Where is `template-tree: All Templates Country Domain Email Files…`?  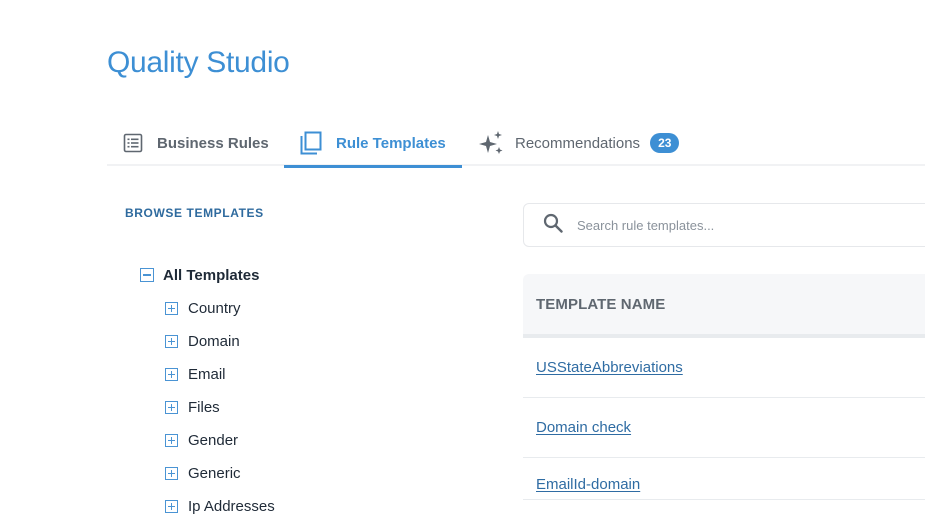
template-tree: All Templates Country Domain Email Files… is located at coordinates (207, 392).